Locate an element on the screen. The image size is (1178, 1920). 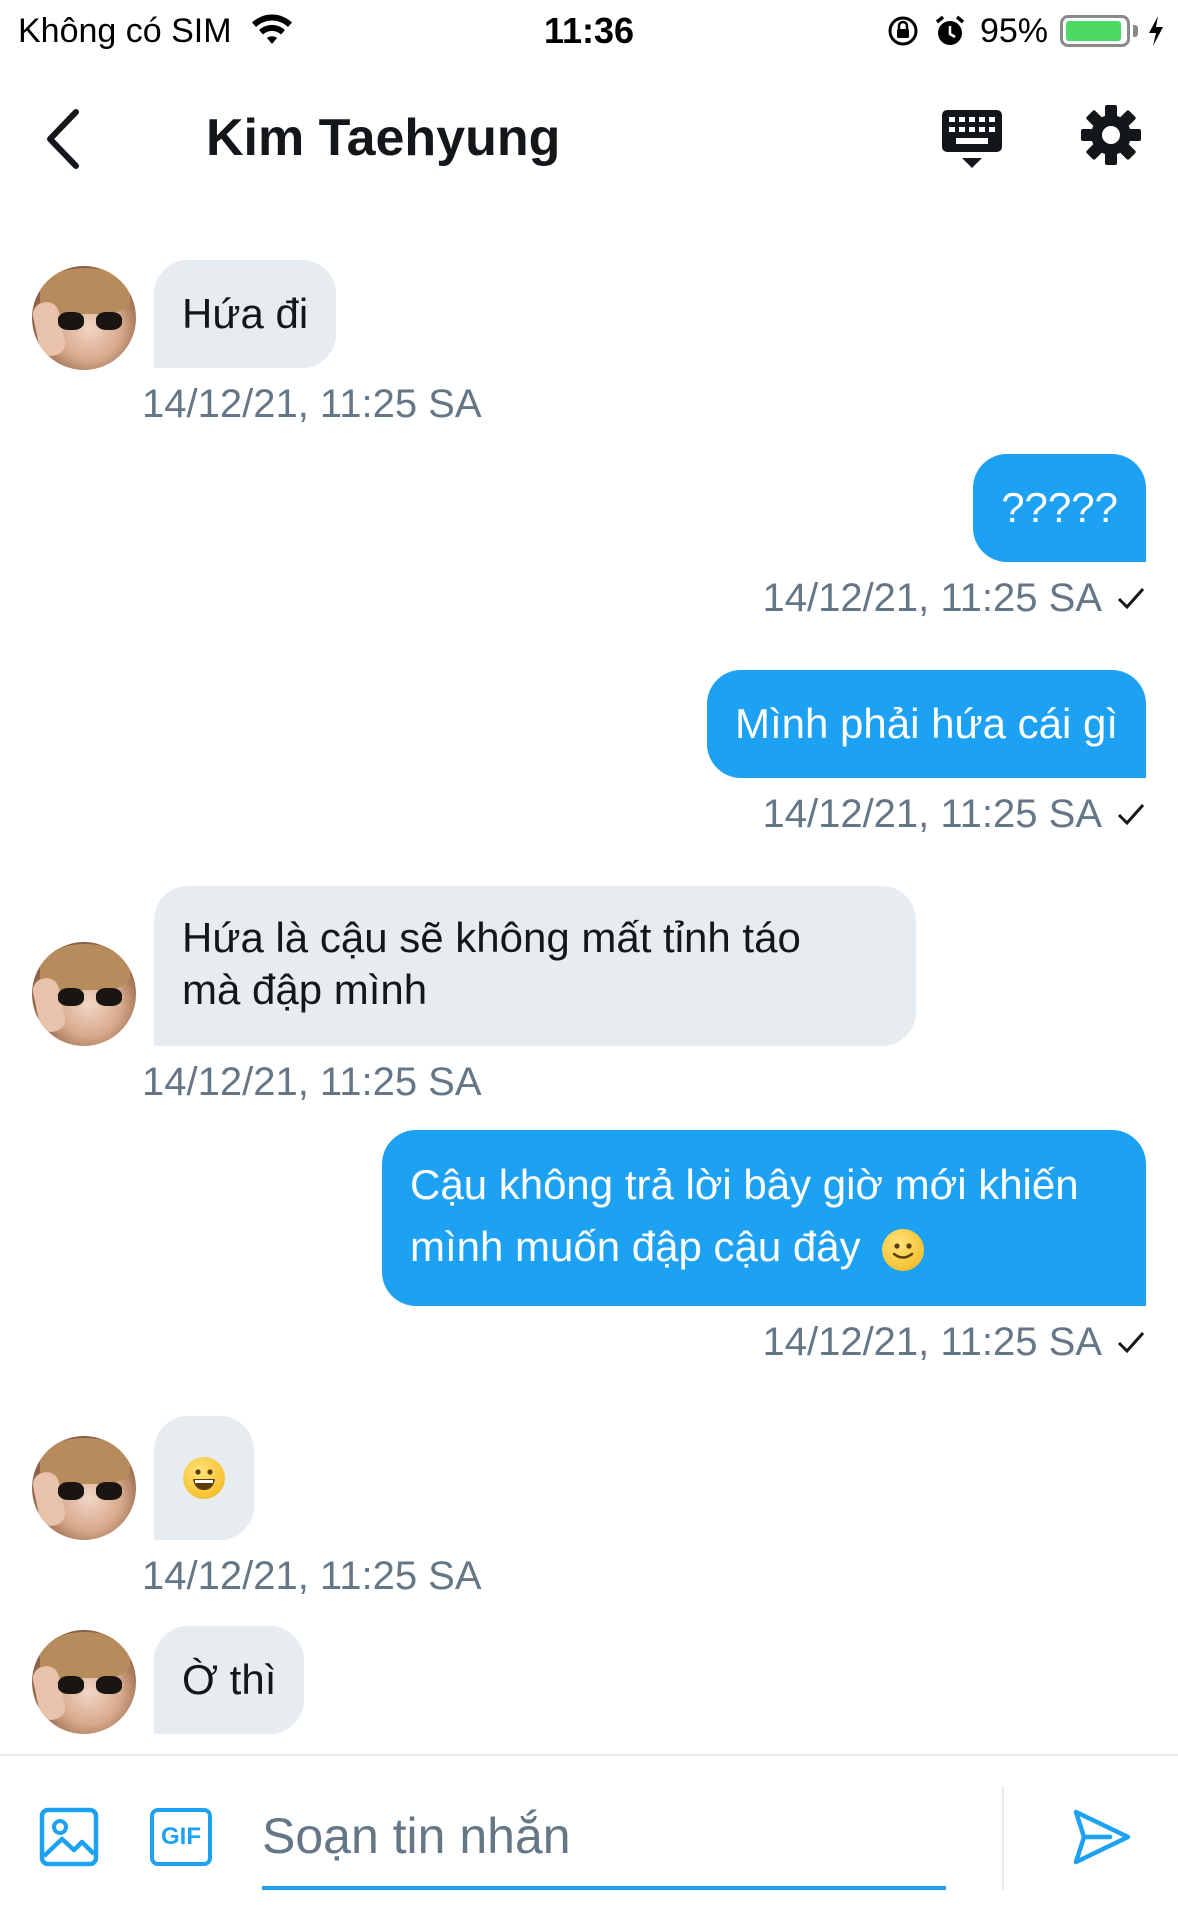
message-text-line-with-emoji: mình muốn đập cậu đây is located at coordinates (667, 1247).